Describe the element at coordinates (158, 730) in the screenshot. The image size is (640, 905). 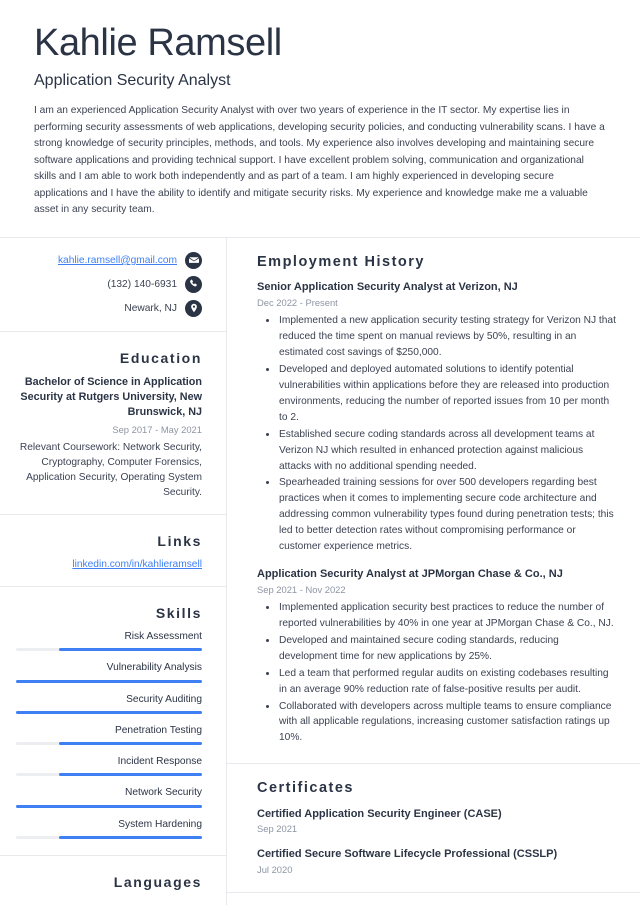
I see `skill-label: Penetration Testing` at that location.